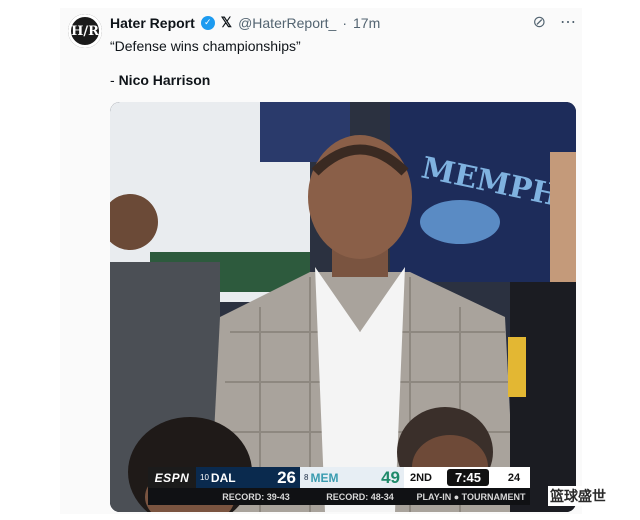 The image size is (640, 520). Describe the element at coordinates (205, 46) in the screenshot. I see `tweet-text: “Defense wins championships”` at that location.